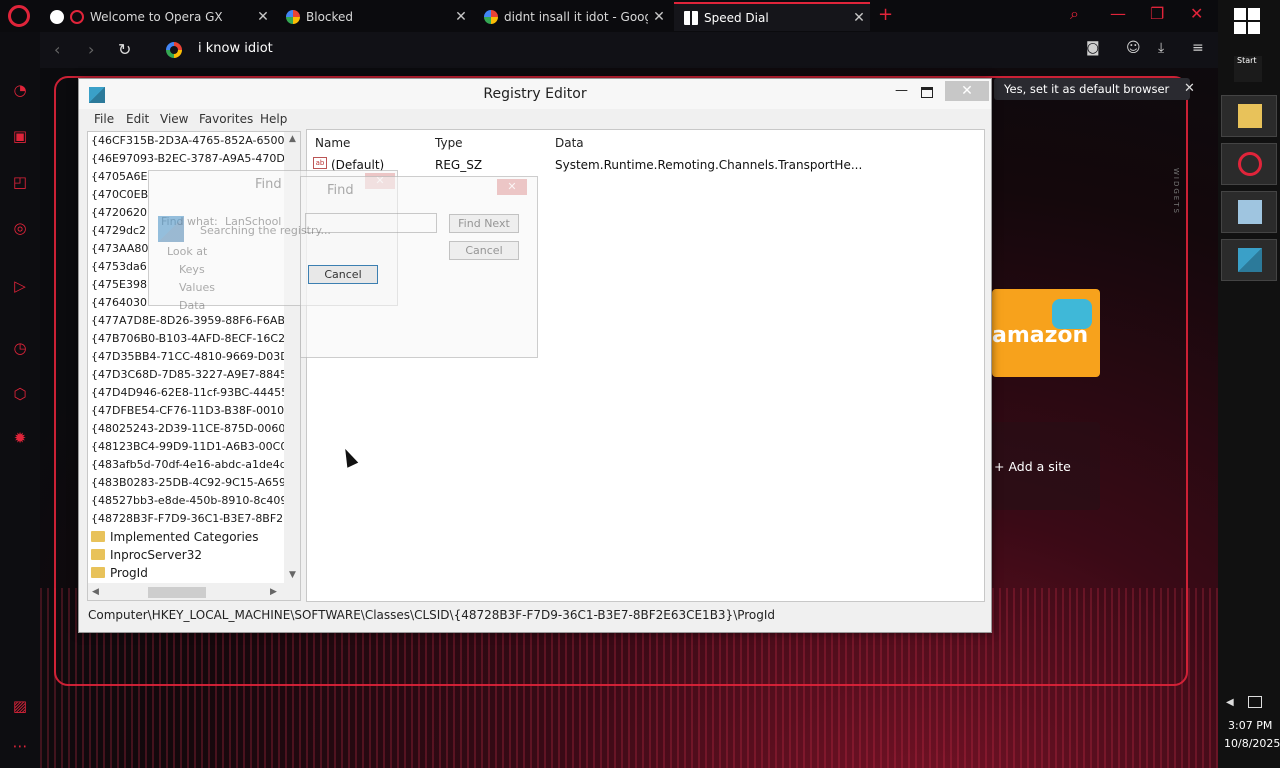 This screenshot has height=768, width=1280. What do you see at coordinates (20, 136) in the screenshot?
I see `bag-icon: ▣` at bounding box center [20, 136].